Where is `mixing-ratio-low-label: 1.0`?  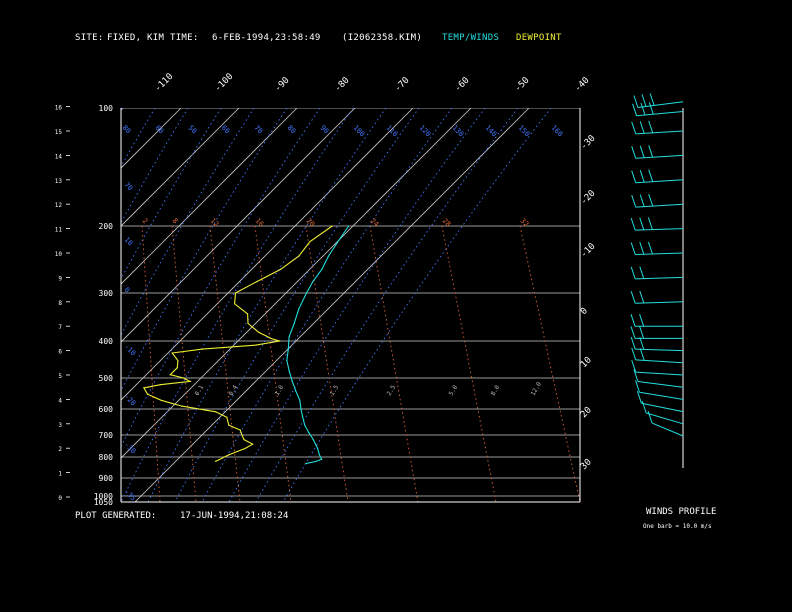 mixing-ratio-low-label: 1.0 is located at coordinates (280, 390).